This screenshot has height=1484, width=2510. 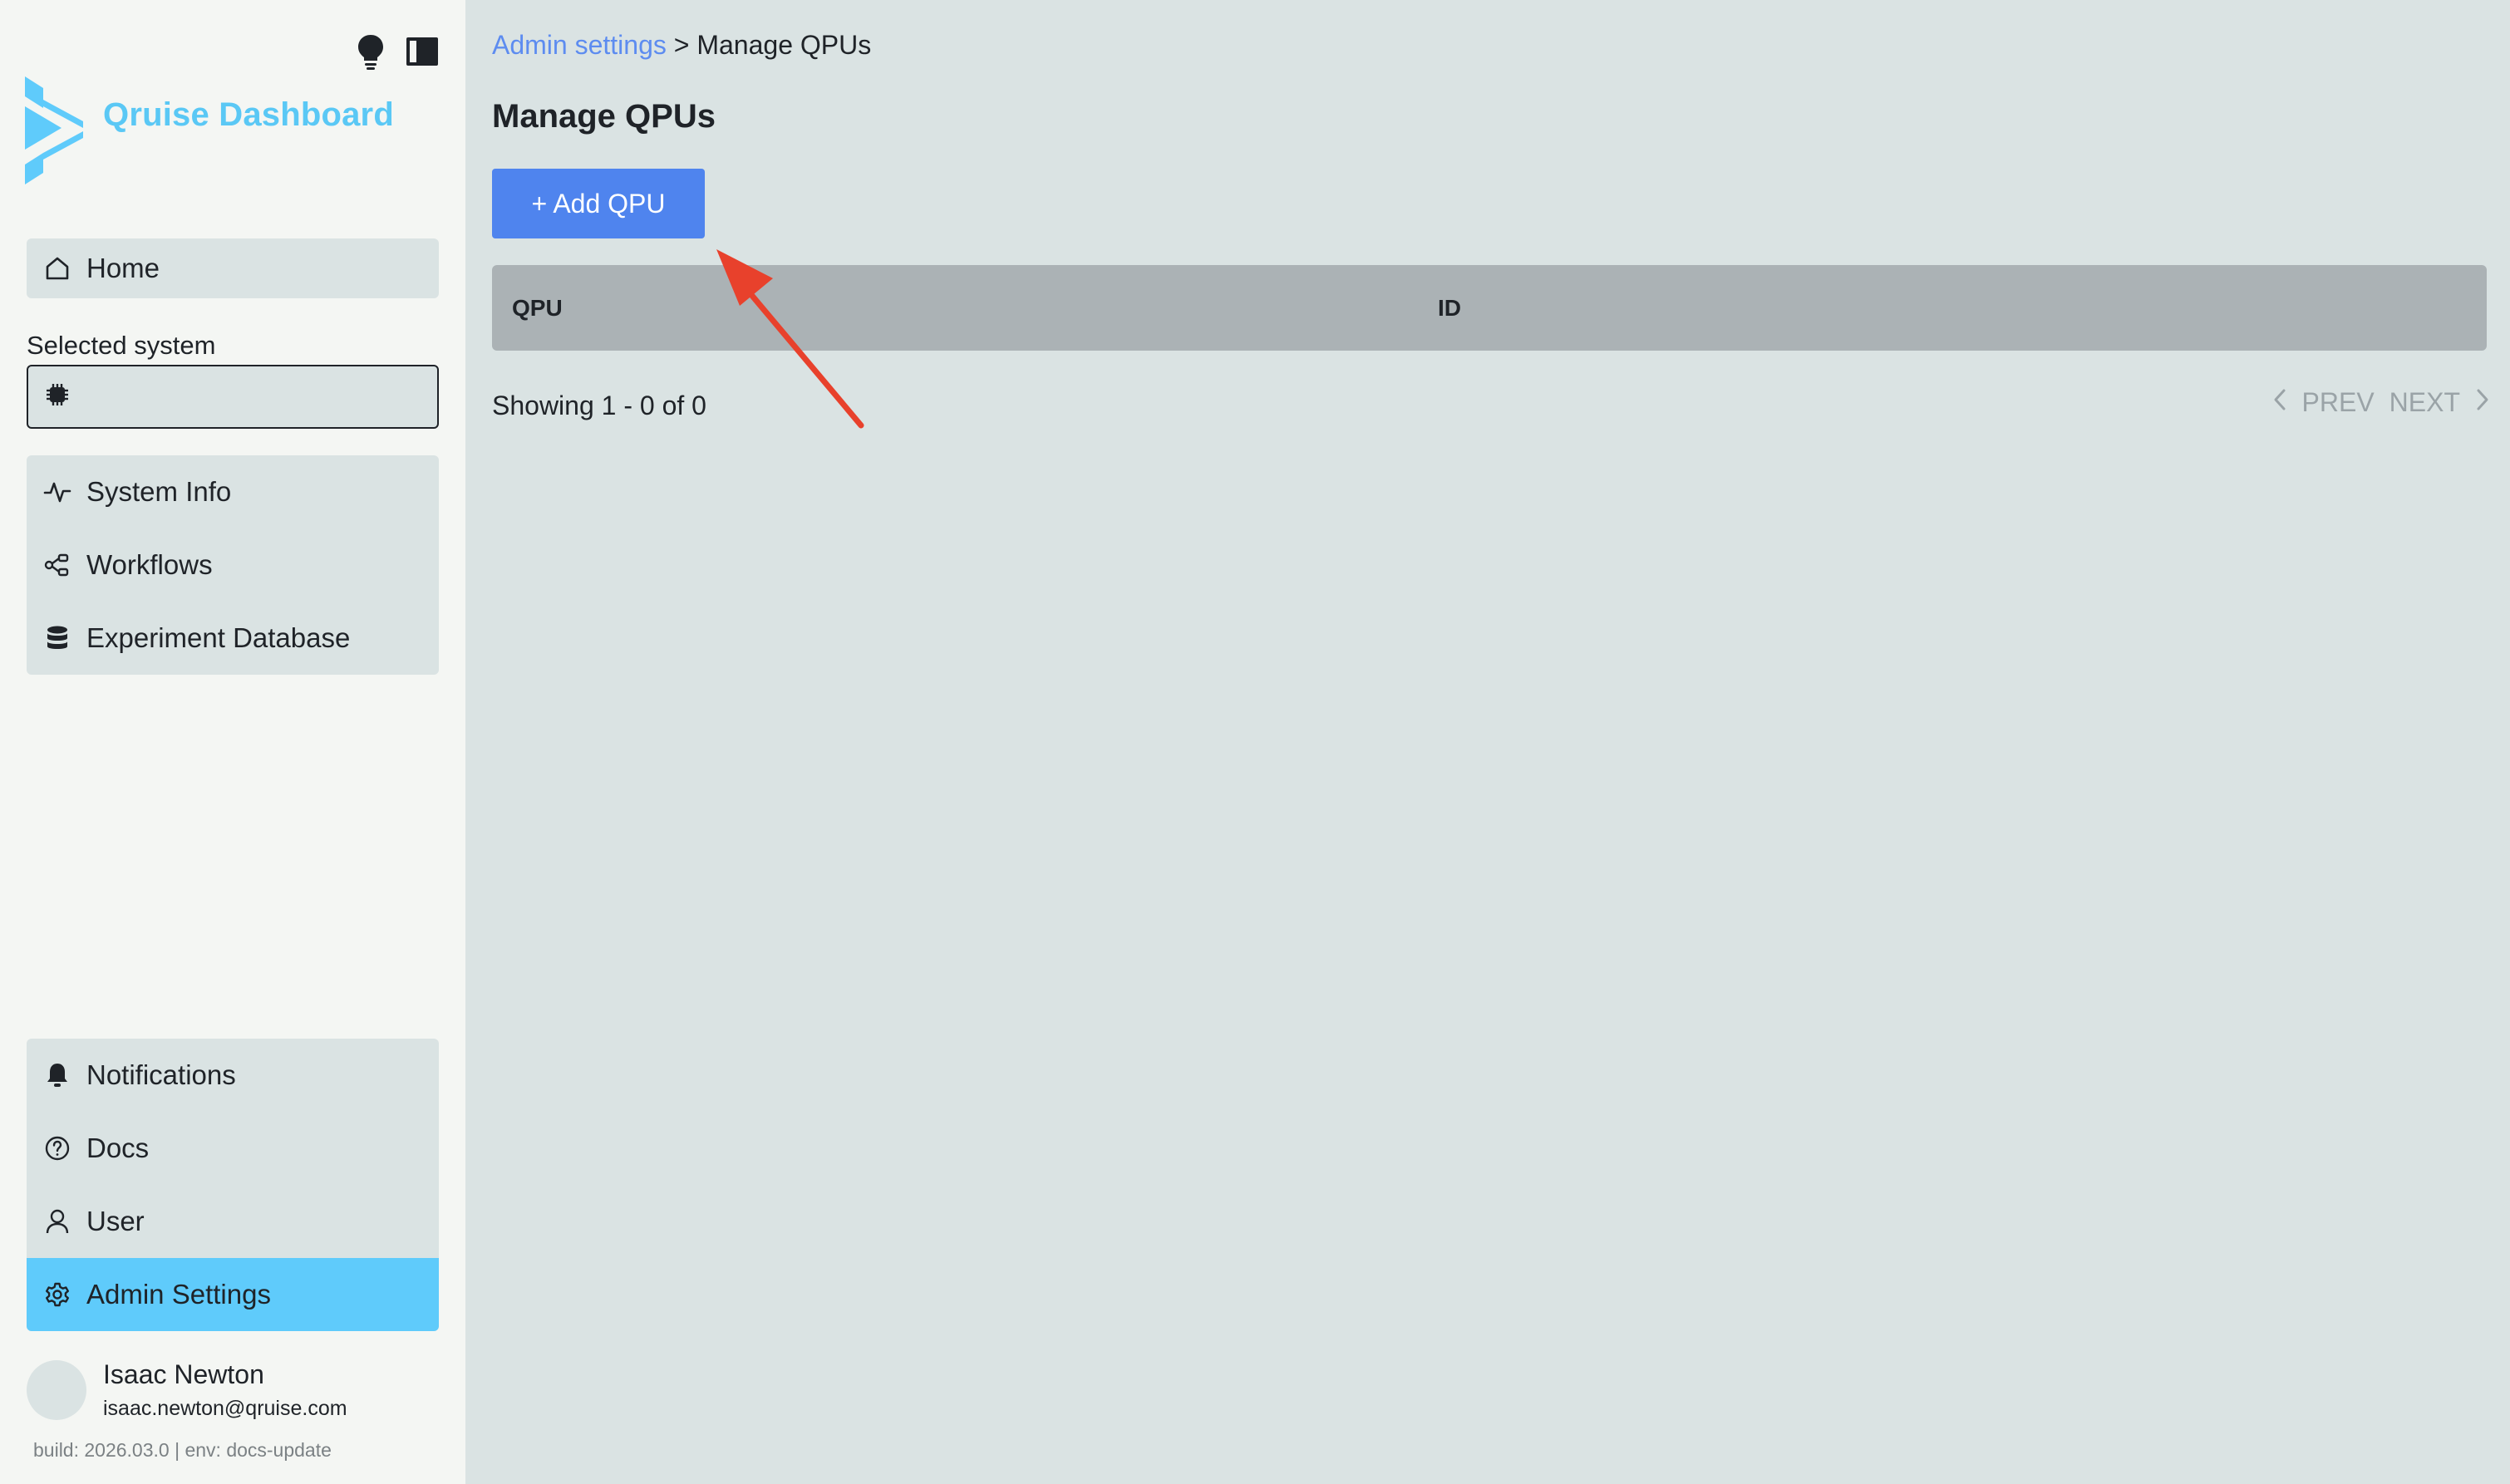 I want to click on qpu-table-header: QPU ID, so click(x=1490, y=308).